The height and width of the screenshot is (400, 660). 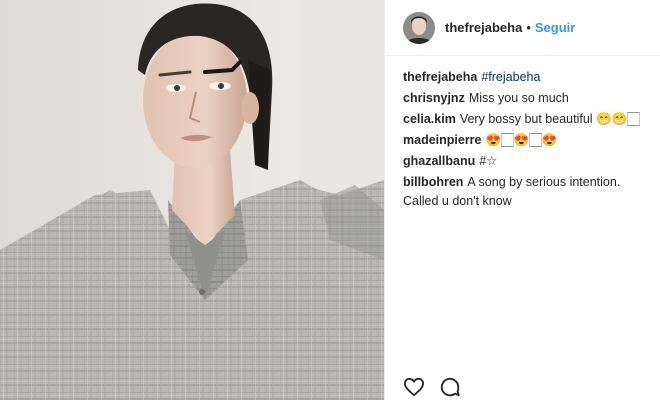 I want to click on comment-item: ghazallbanu #☆, so click(x=525, y=161).